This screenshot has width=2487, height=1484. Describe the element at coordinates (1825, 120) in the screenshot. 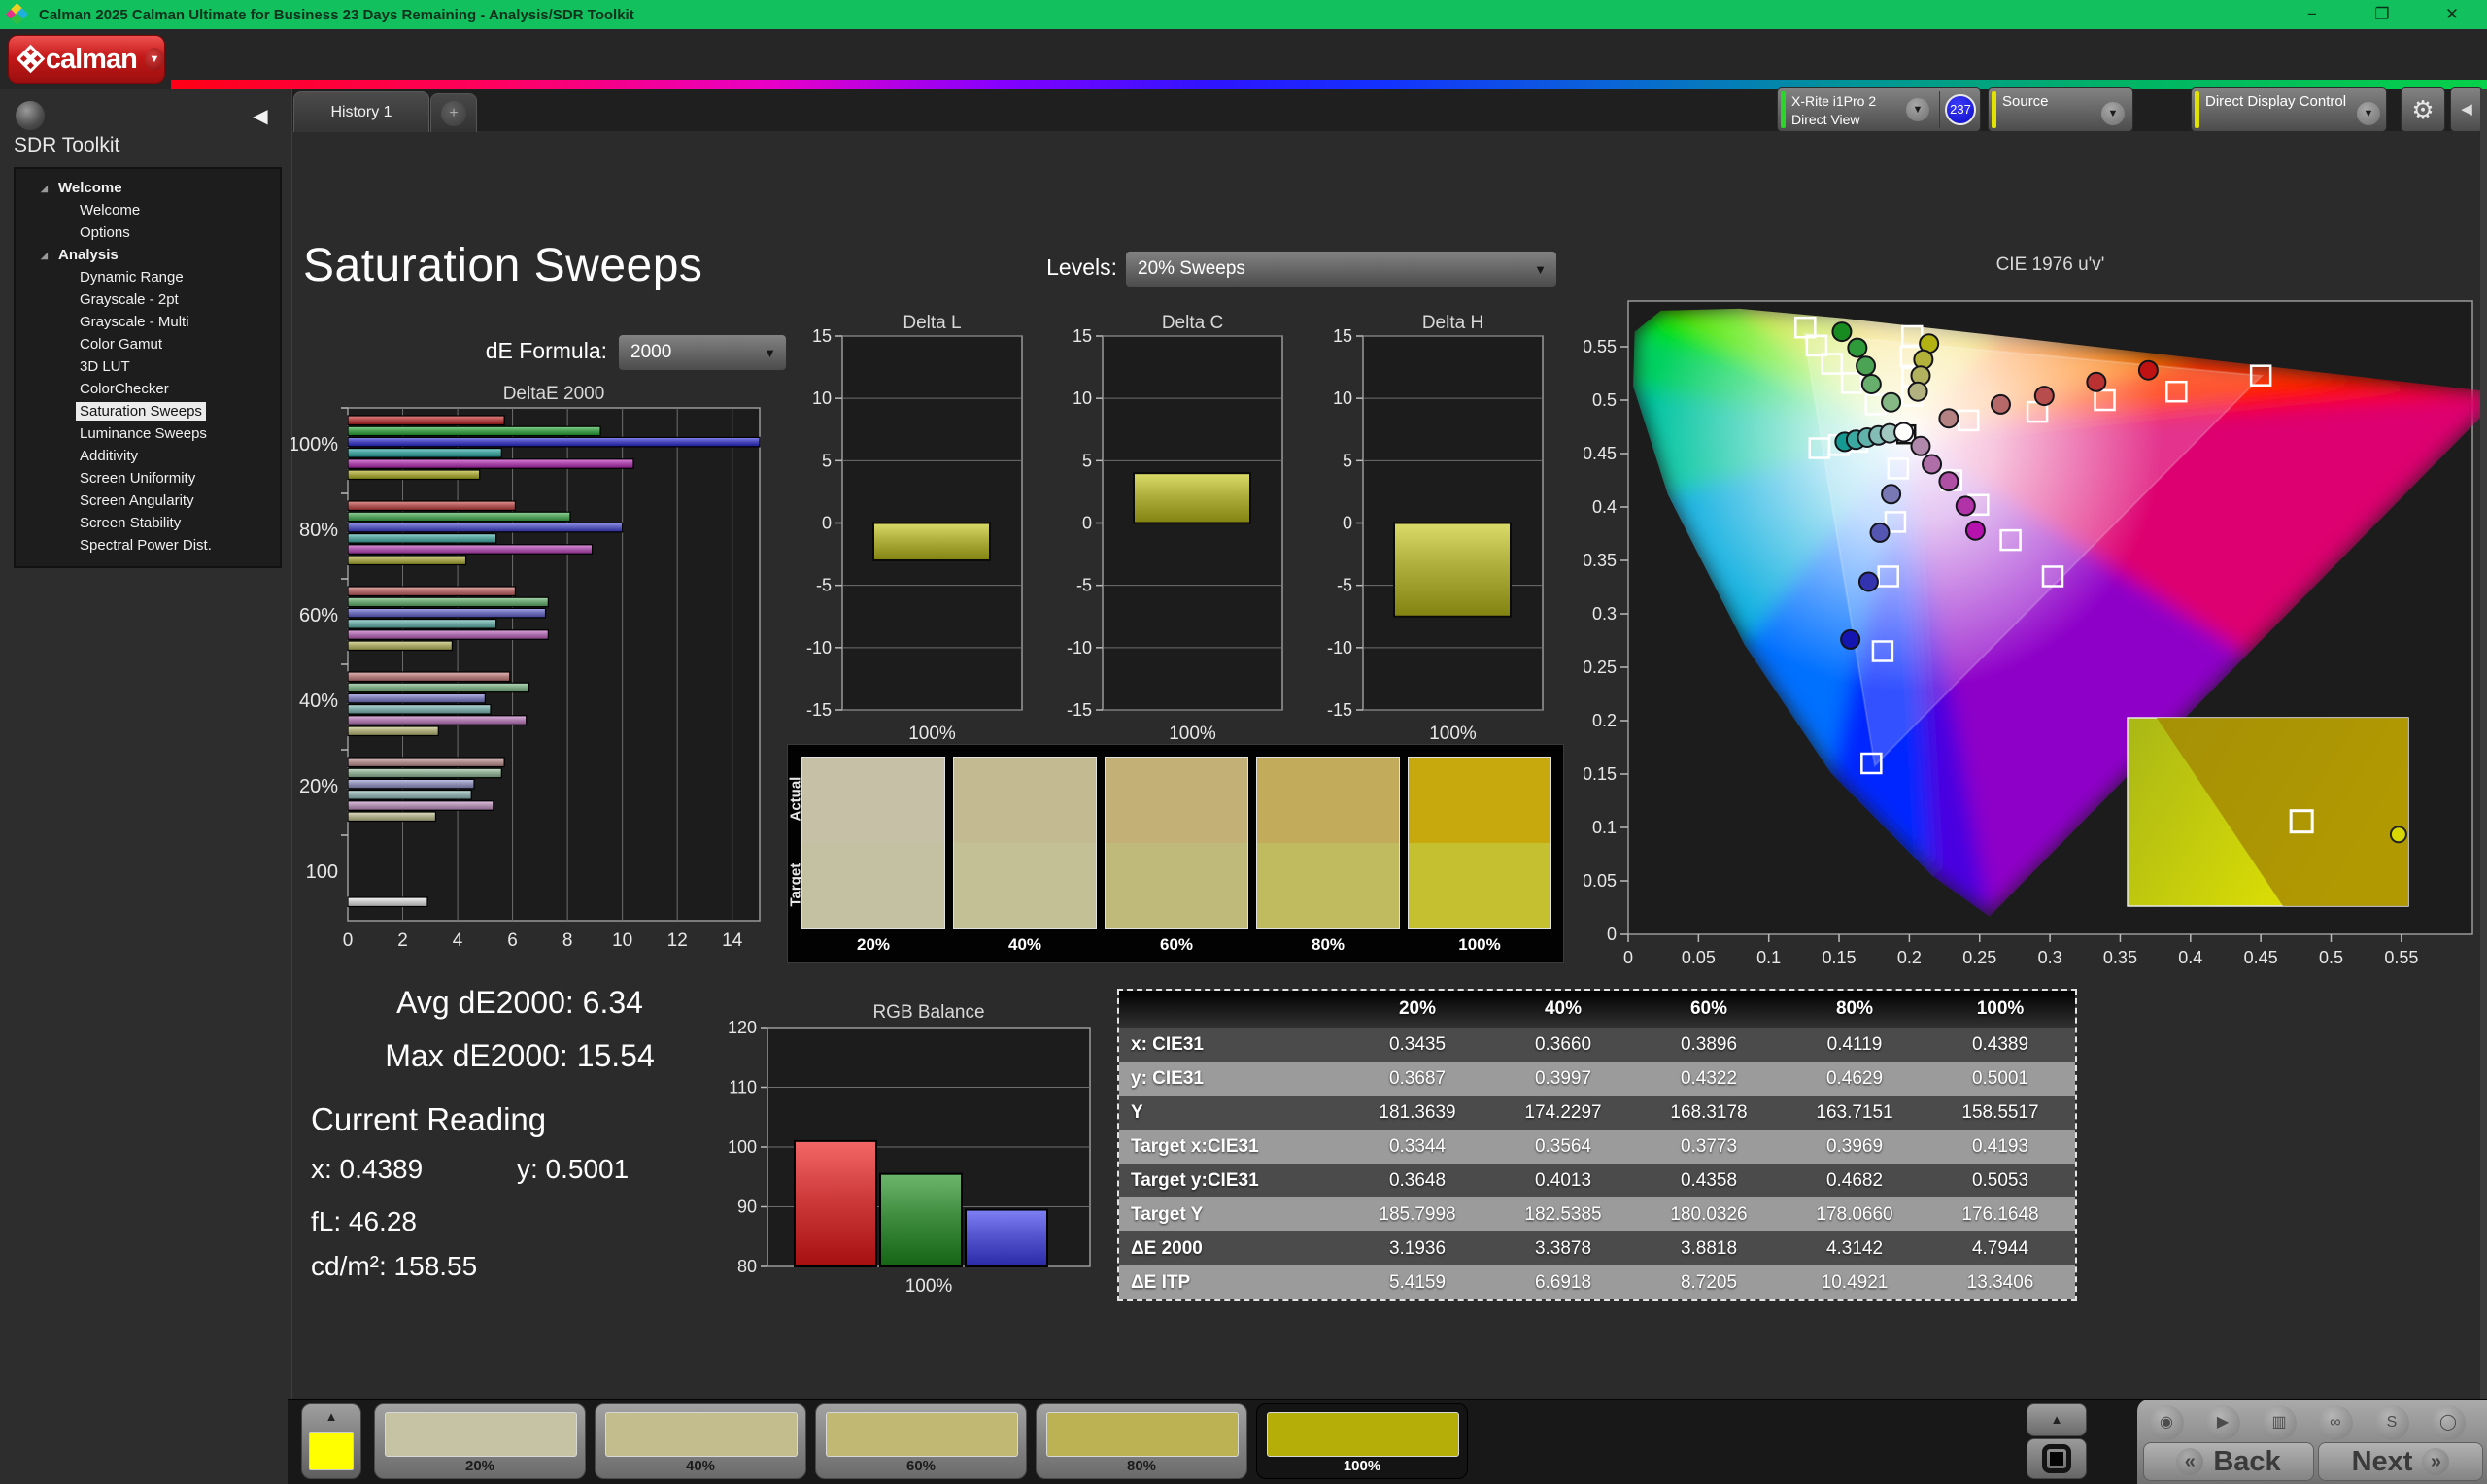

I see `meter-mode: Direct View` at that location.